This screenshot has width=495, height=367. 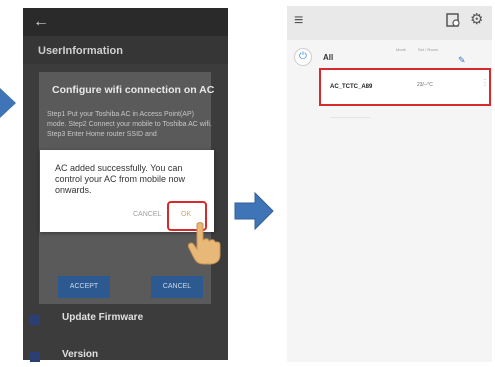 What do you see at coordinates (350, 117) in the screenshot?
I see `row-divider` at bounding box center [350, 117].